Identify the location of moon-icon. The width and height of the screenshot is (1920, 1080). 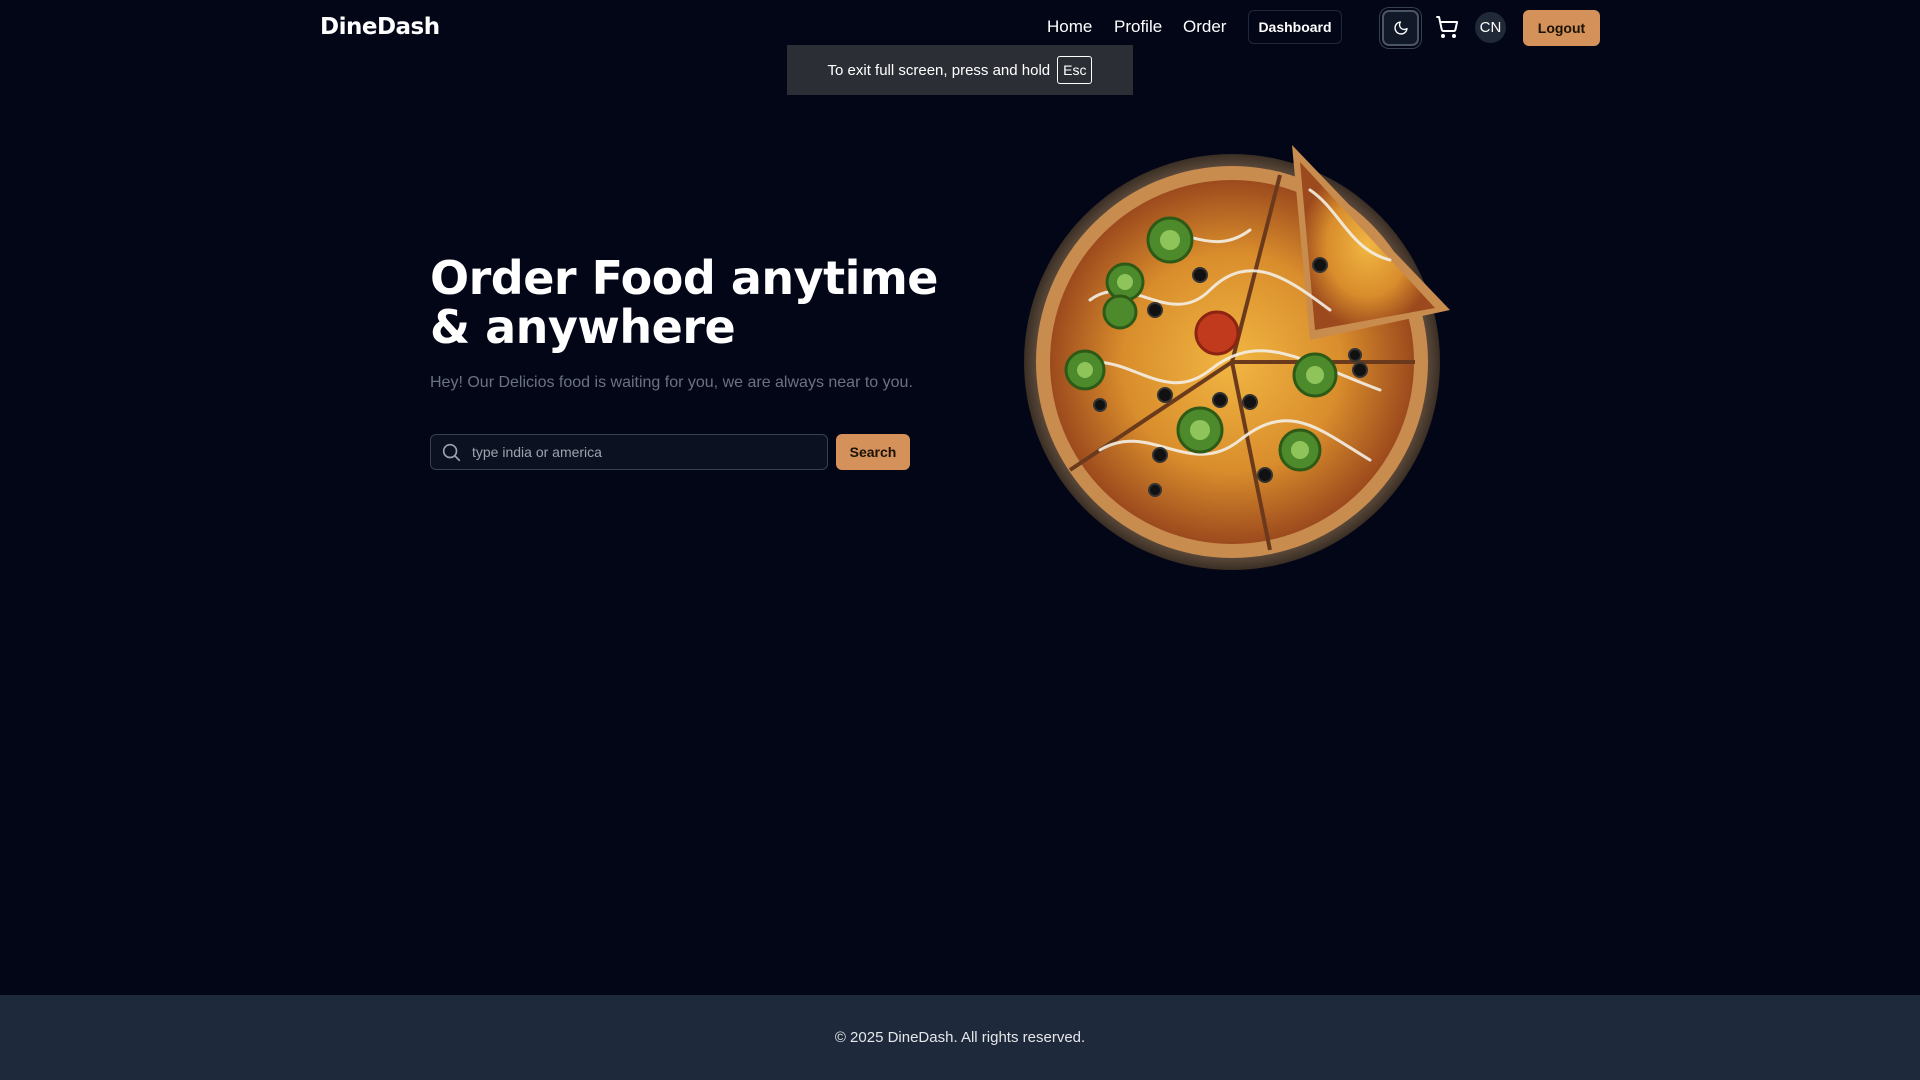
(1400, 28).